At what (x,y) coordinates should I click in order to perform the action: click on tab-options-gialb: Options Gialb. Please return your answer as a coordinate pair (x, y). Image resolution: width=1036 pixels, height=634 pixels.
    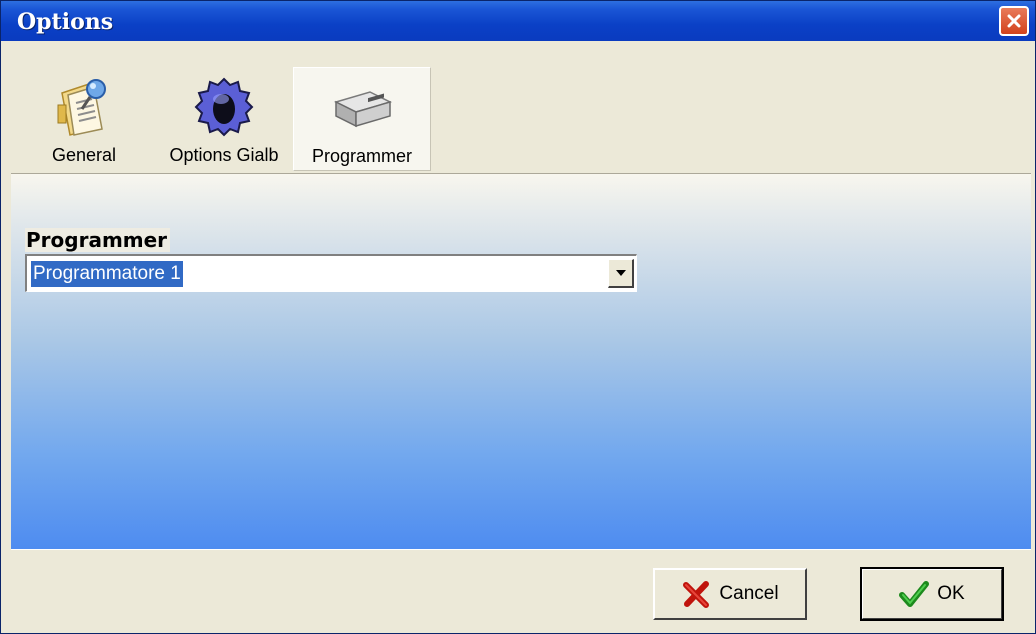
    Looking at the image, I should click on (224, 119).